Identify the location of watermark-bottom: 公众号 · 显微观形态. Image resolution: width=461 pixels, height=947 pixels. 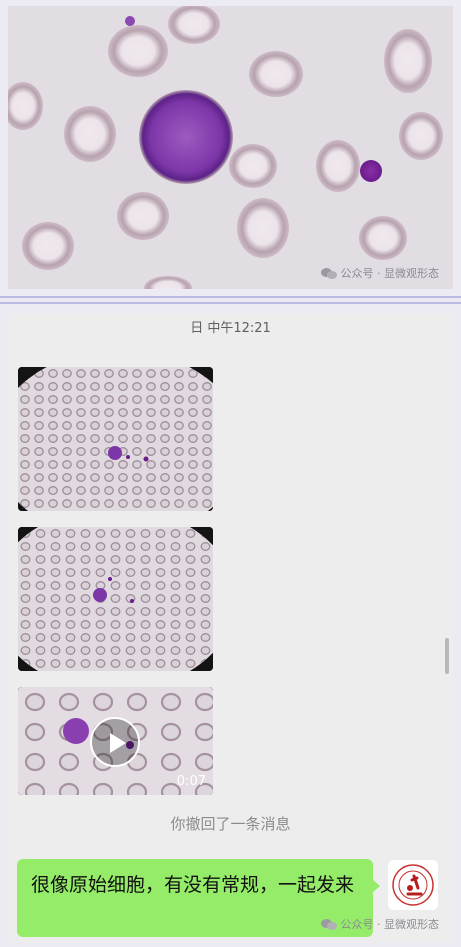
(380, 924).